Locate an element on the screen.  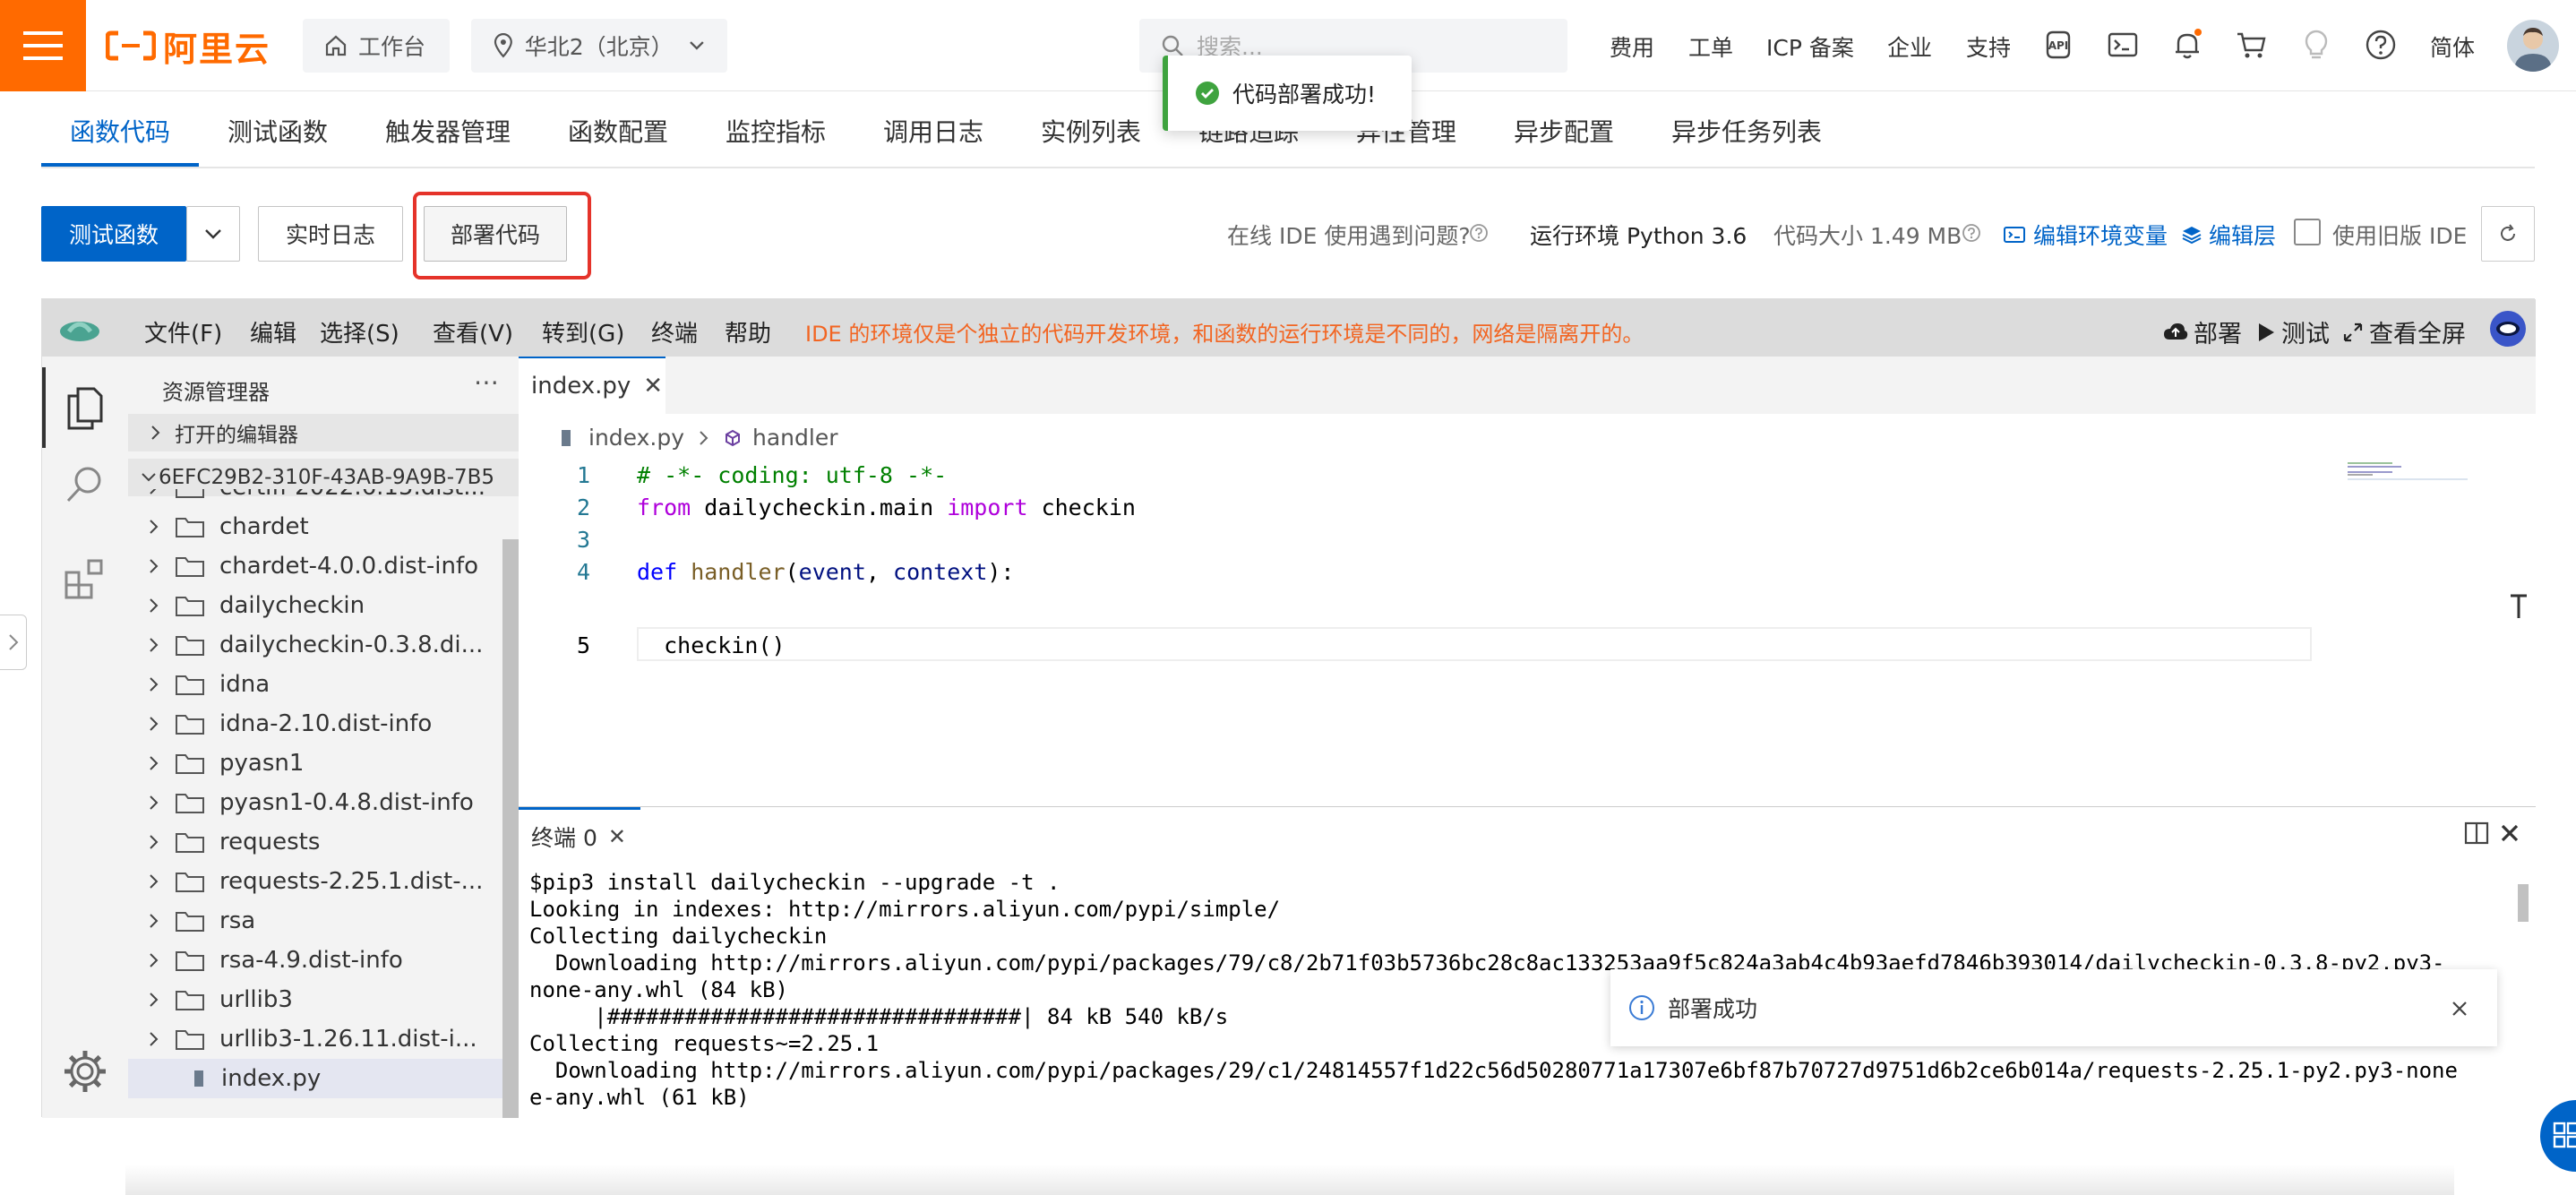
tab-invocation-logs: 调用日志 is located at coordinates (933, 131).